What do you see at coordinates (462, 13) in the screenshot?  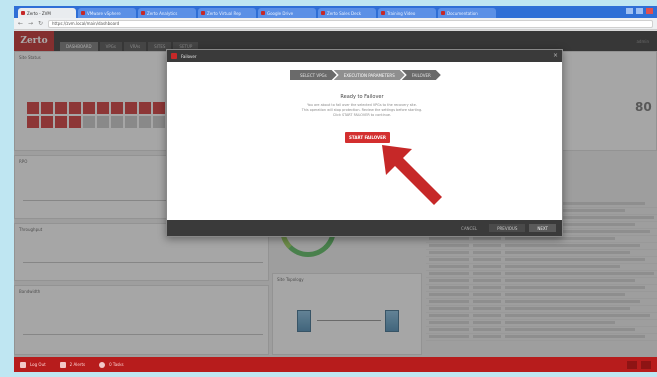 I see `tab-label: Documentation` at bounding box center [462, 13].